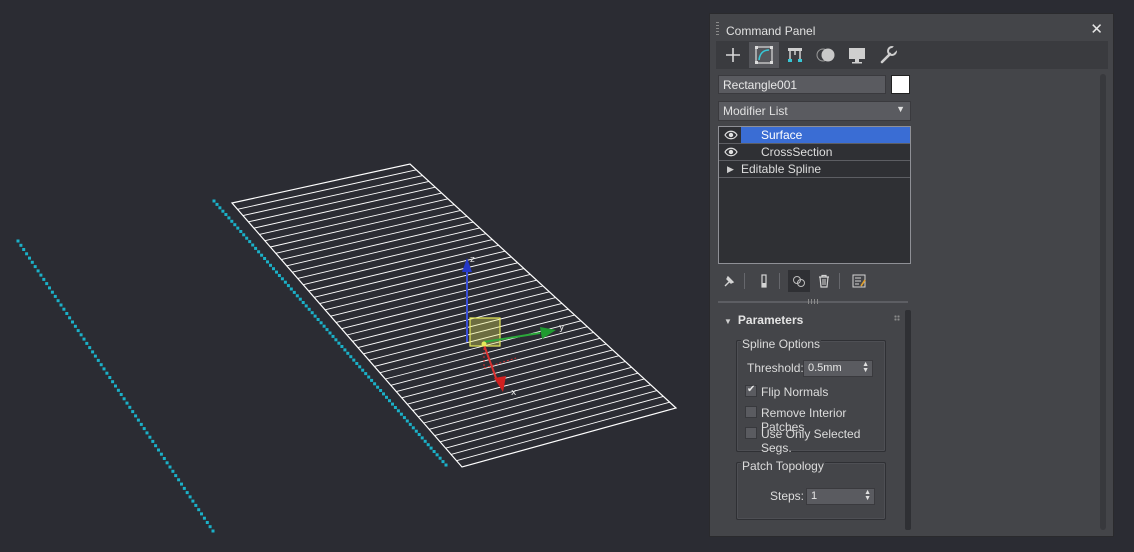 This screenshot has height=552, width=1134. Describe the element at coordinates (730, 169) in the screenshot. I see `expand-triangle-icon: ▶` at that location.